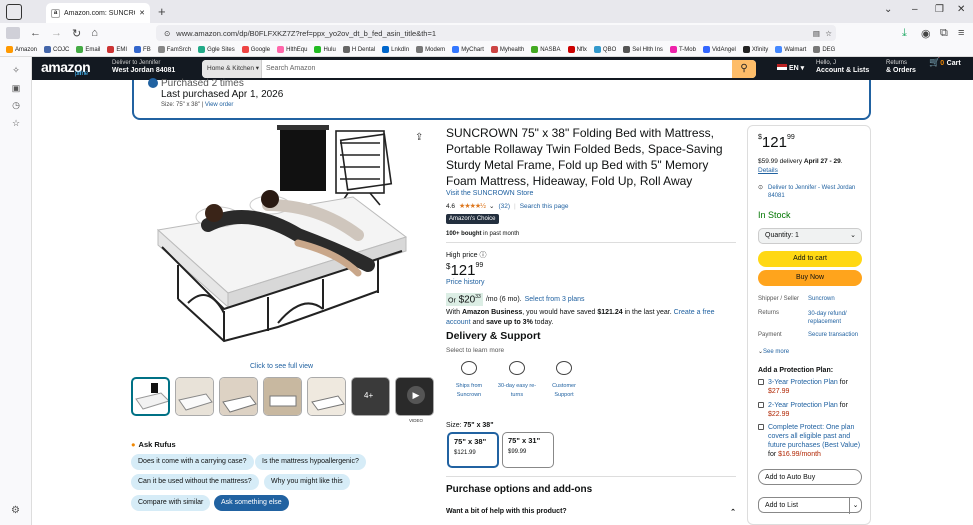 The height and width of the screenshot is (525, 973). What do you see at coordinates (216, 49) in the screenshot?
I see `bookmark-item: Ggle Sites` at bounding box center [216, 49].